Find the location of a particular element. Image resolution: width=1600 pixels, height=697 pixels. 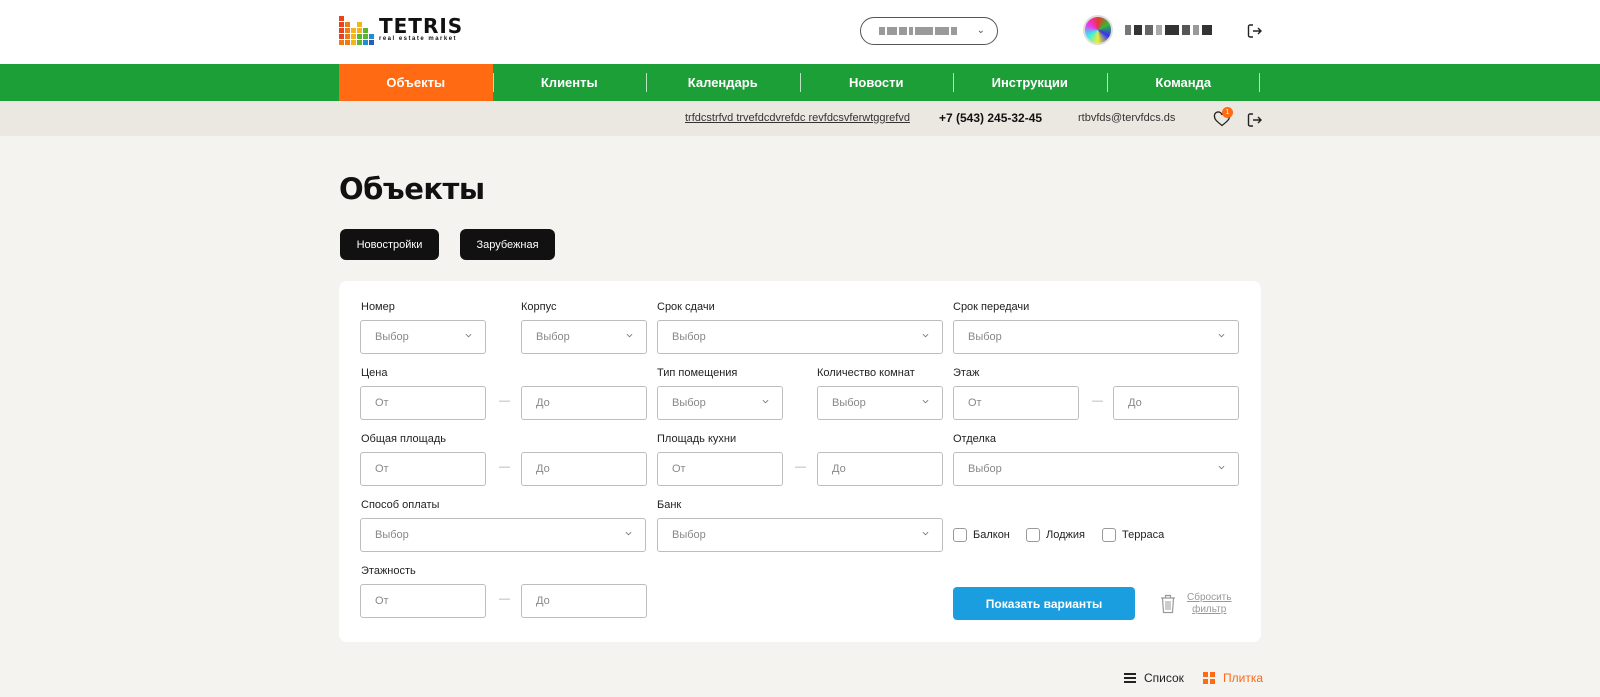

balcony-checkbox: Балкон is located at coordinates (981, 535).